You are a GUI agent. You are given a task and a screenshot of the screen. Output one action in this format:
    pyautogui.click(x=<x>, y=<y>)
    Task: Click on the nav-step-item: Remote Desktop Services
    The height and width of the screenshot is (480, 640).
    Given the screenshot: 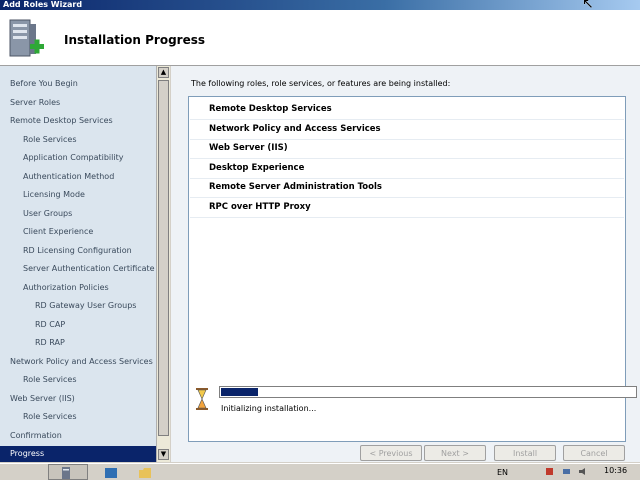 What is the action you would take?
    pyautogui.click(x=78, y=121)
    